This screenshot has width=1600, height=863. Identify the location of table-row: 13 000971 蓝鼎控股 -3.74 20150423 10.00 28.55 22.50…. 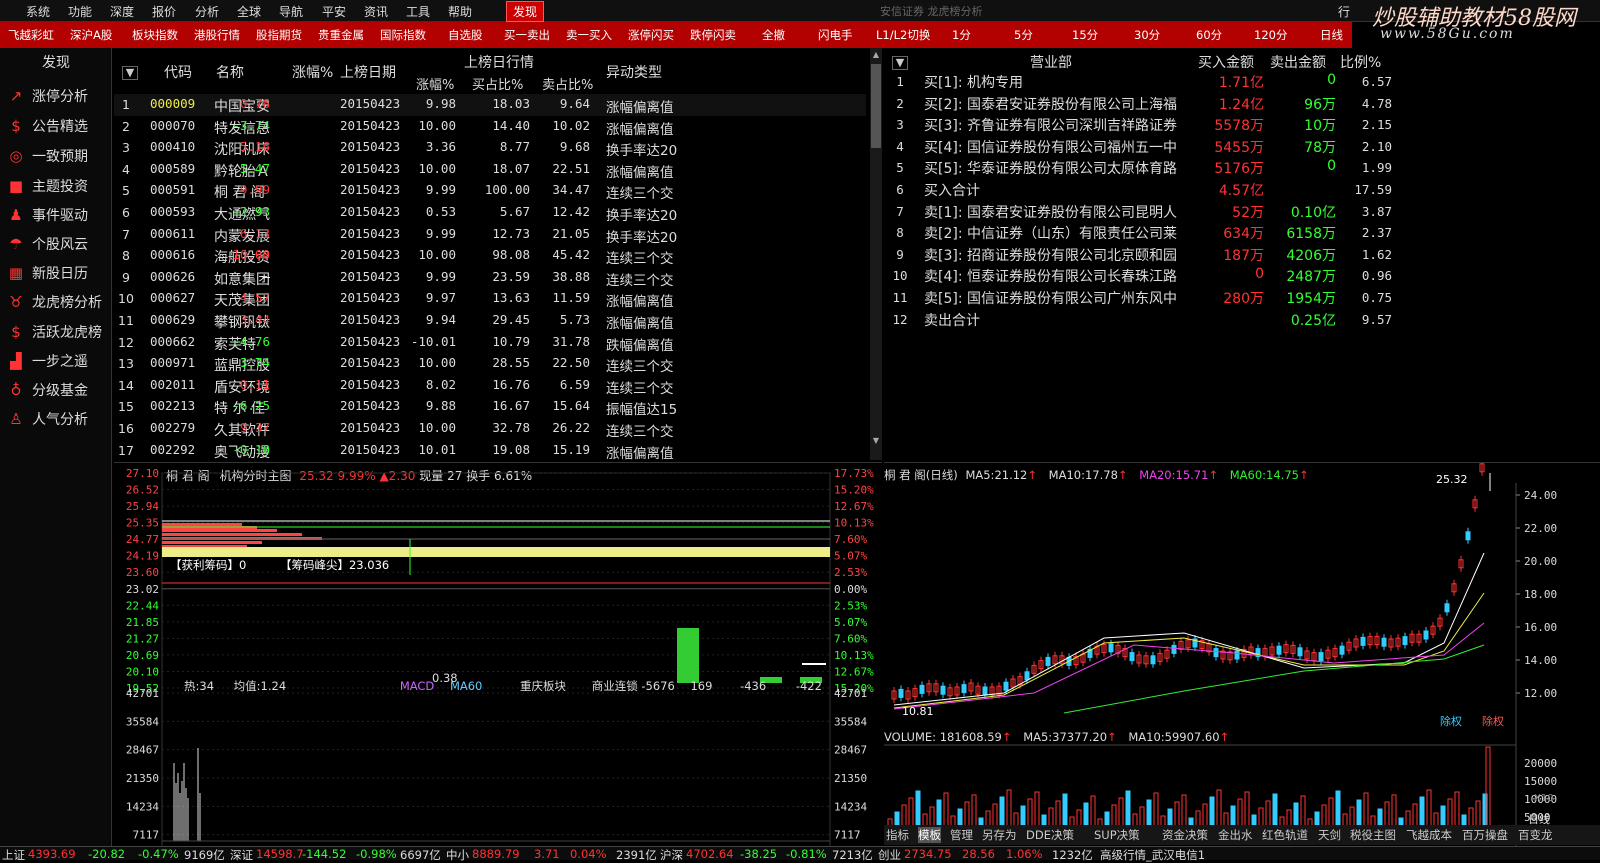
(490, 364).